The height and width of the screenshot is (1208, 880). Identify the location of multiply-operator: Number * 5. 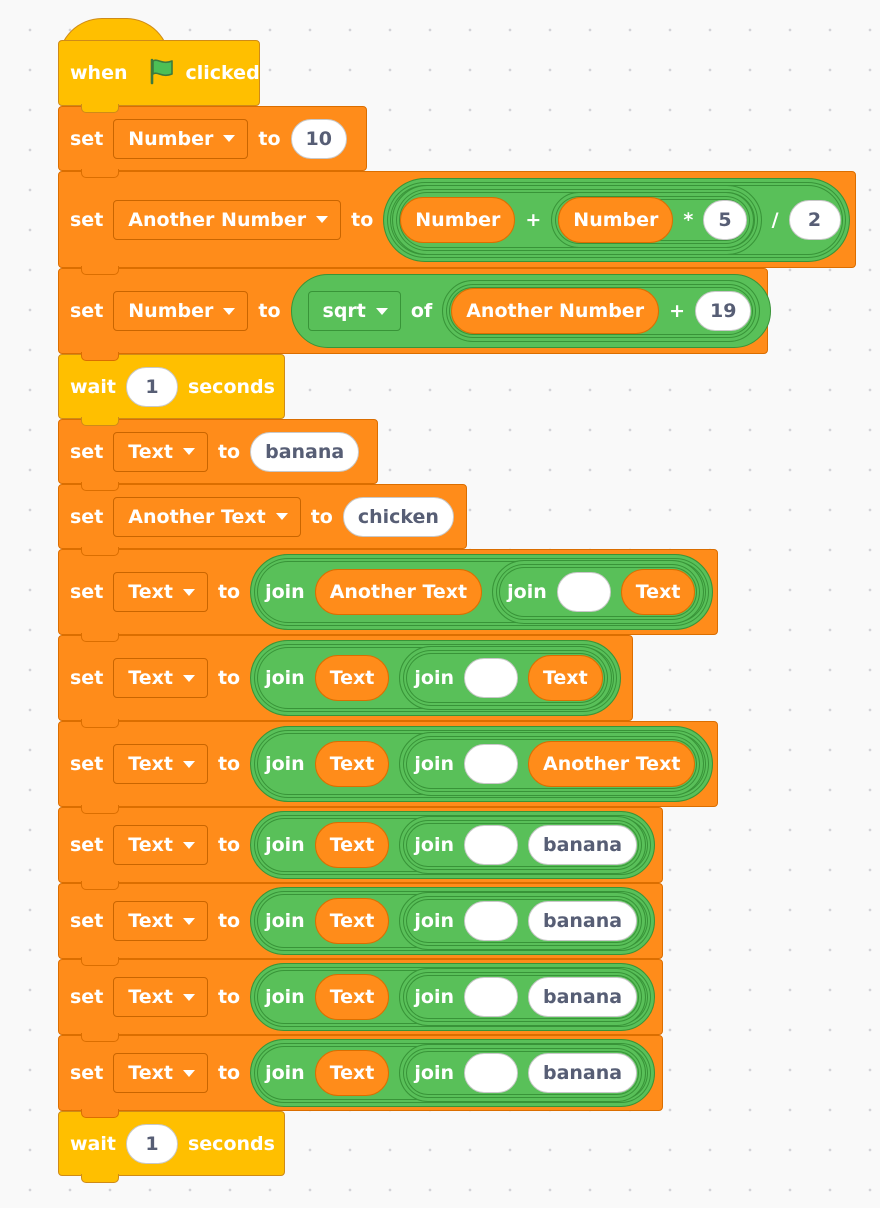
(652, 219).